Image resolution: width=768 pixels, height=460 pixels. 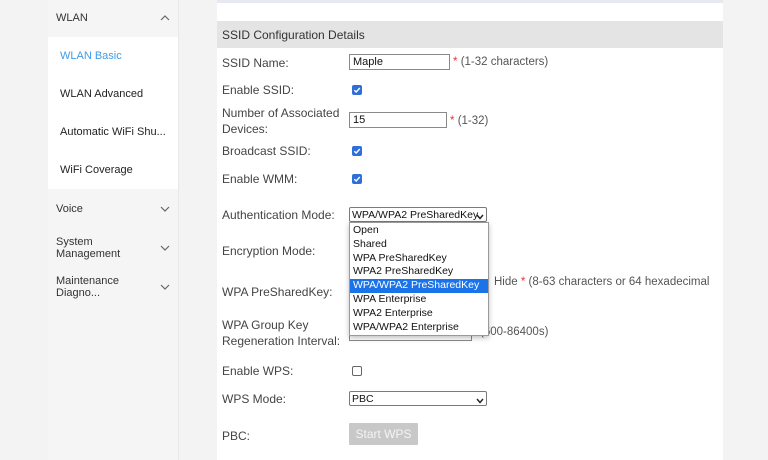 I want to click on wpa-group-key-hint: (600-86400s), so click(x=514, y=332).